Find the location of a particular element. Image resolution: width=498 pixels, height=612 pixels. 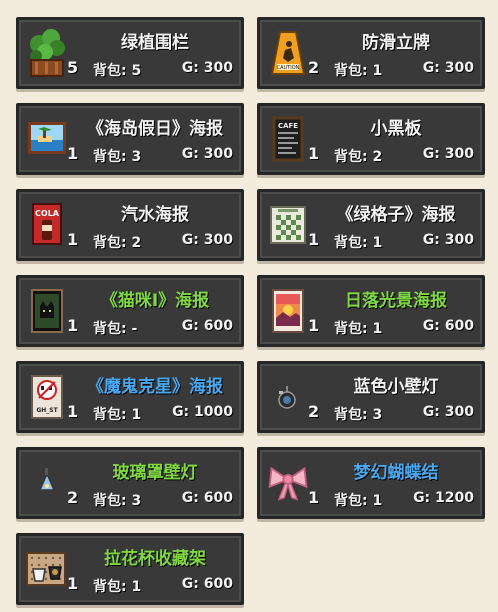

item-card: 1 《猫咪I》海报 背包: - G: 600 is located at coordinates (130, 311).